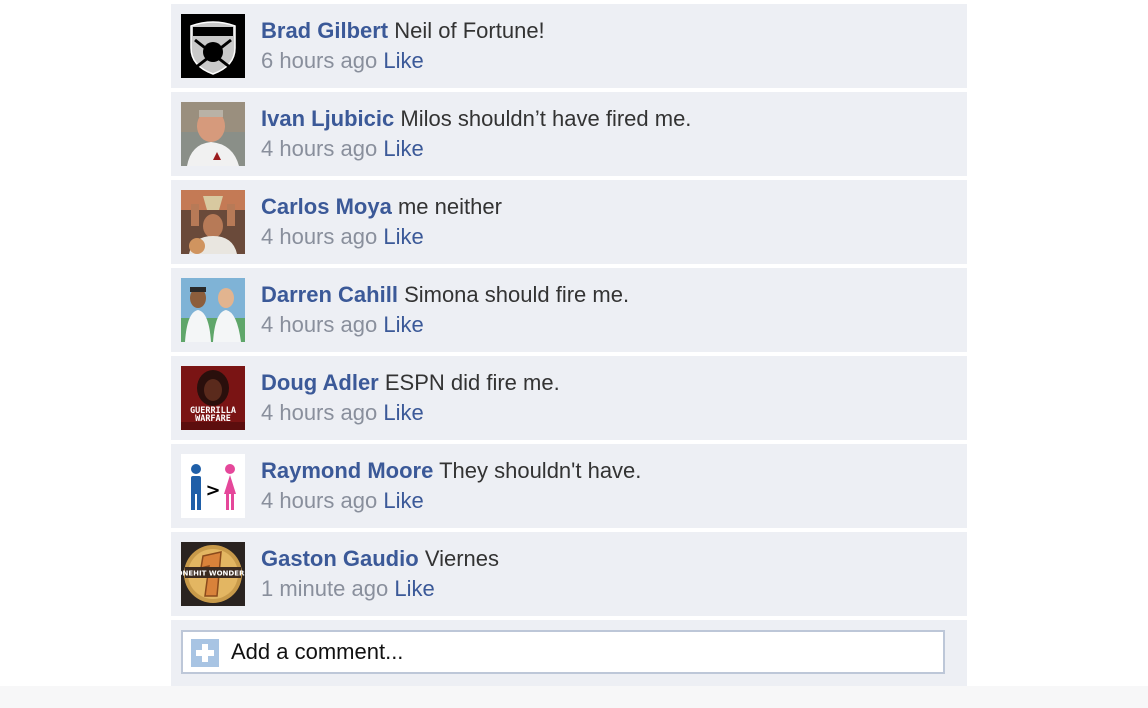  What do you see at coordinates (319, 60) in the screenshot?
I see `comment-timestamp: 6 hours ago` at bounding box center [319, 60].